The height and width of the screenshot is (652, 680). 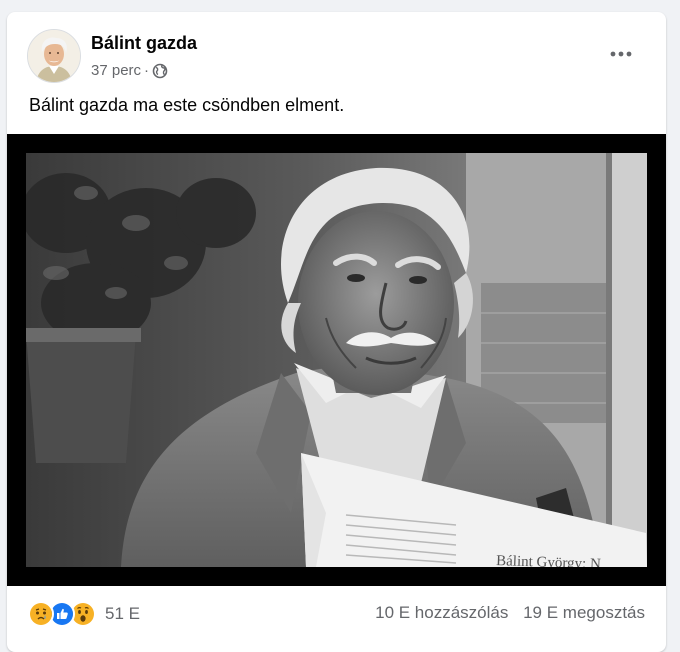 I want to click on post-stats: 10 E hozzászólás 19 E megosztás, so click(x=510, y=613).